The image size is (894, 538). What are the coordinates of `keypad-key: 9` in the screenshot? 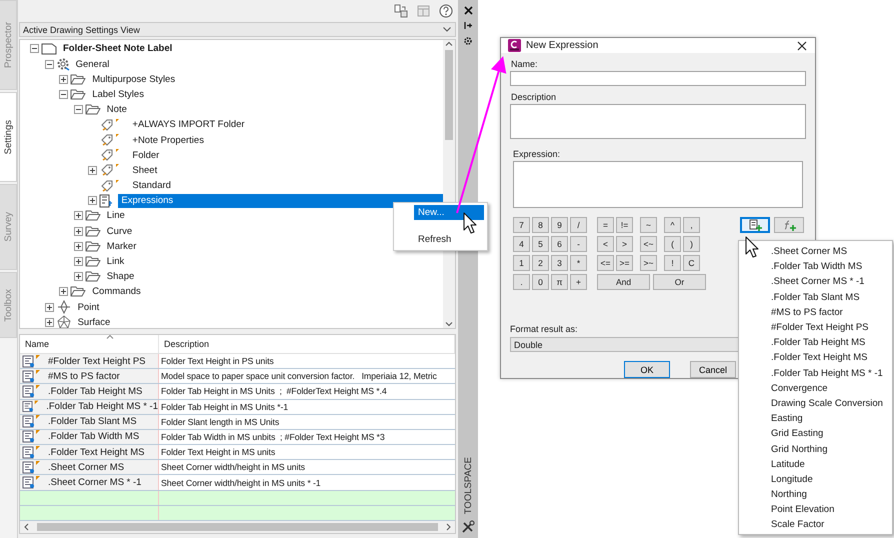 It's located at (559, 225).